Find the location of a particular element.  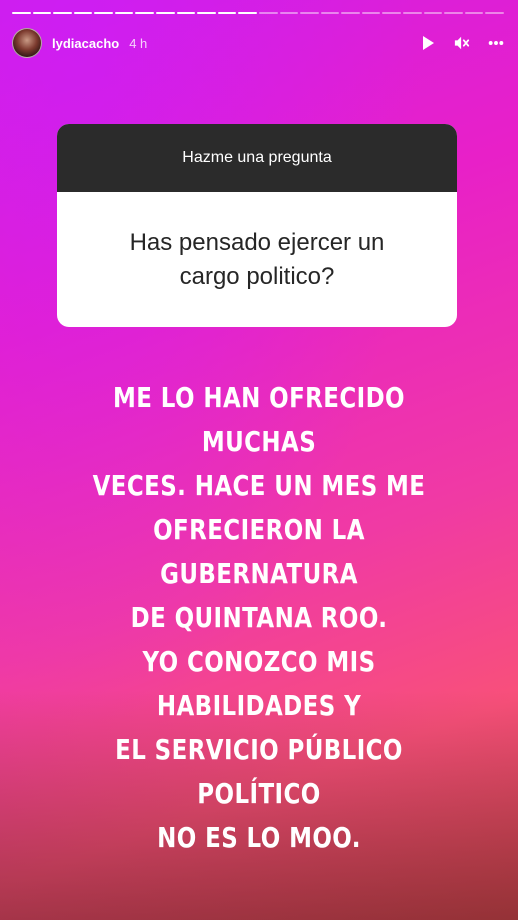

username: lydiacacho is located at coordinates (85, 43).